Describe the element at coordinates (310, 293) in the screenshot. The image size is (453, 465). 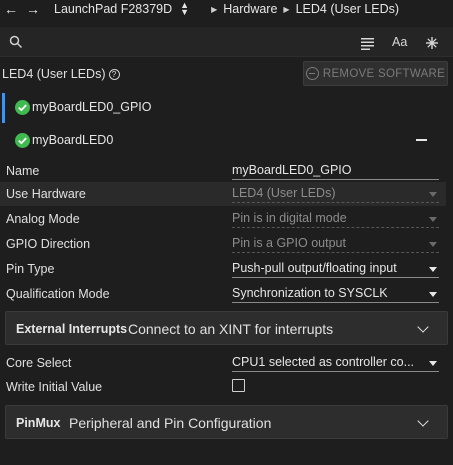
I see `qualification-mode-value: Synchronization to SYSCLK` at that location.